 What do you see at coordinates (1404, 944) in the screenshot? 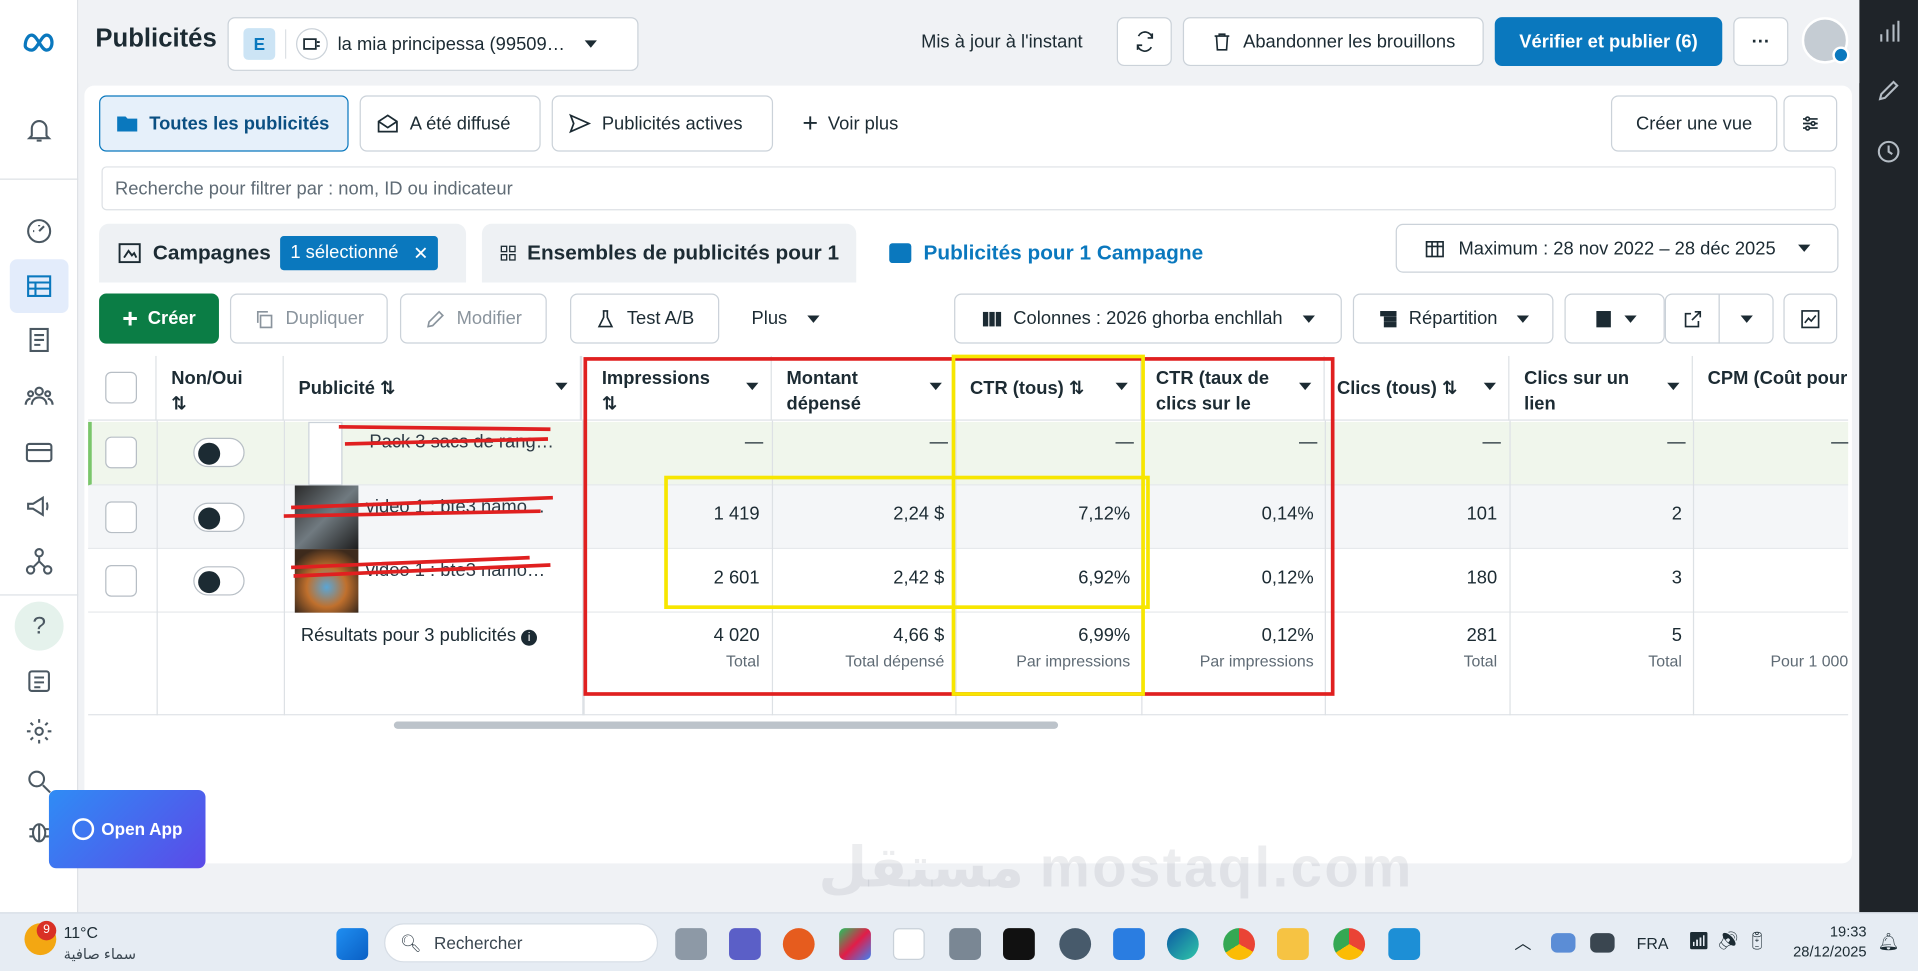
I see `photos-icon` at bounding box center [1404, 944].